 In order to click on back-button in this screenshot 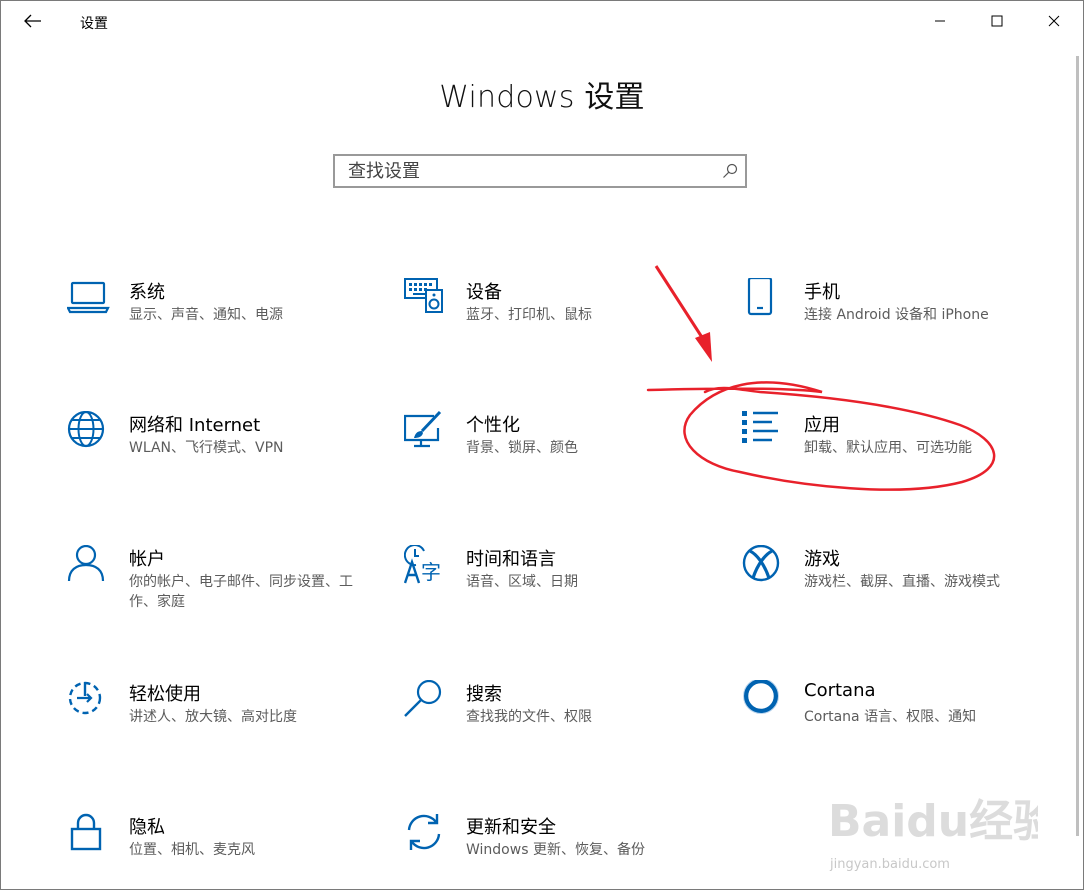, I will do `click(33, 21)`.